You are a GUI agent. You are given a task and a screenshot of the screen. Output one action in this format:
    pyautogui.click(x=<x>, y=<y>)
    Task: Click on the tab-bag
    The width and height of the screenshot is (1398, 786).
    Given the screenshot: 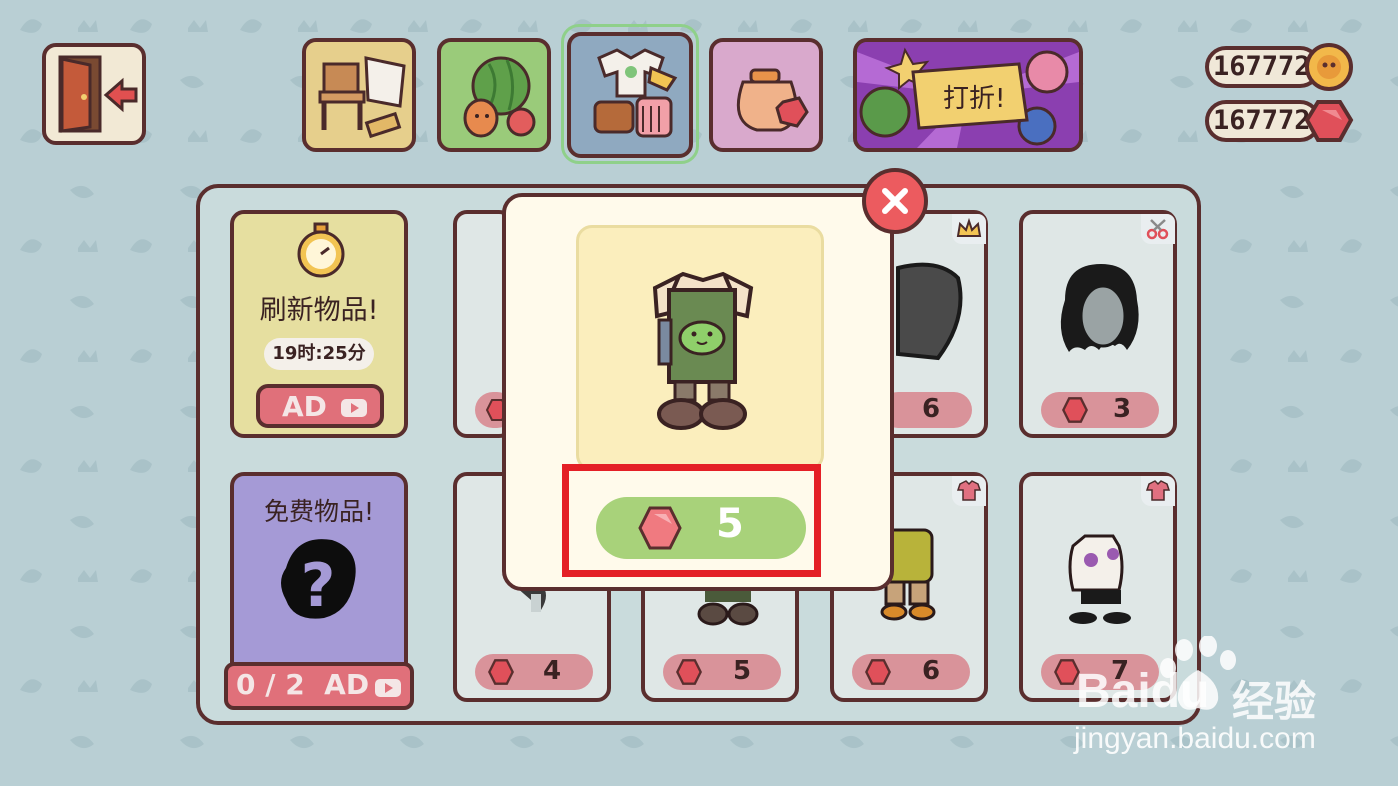 What is the action you would take?
    pyautogui.click(x=766, y=95)
    